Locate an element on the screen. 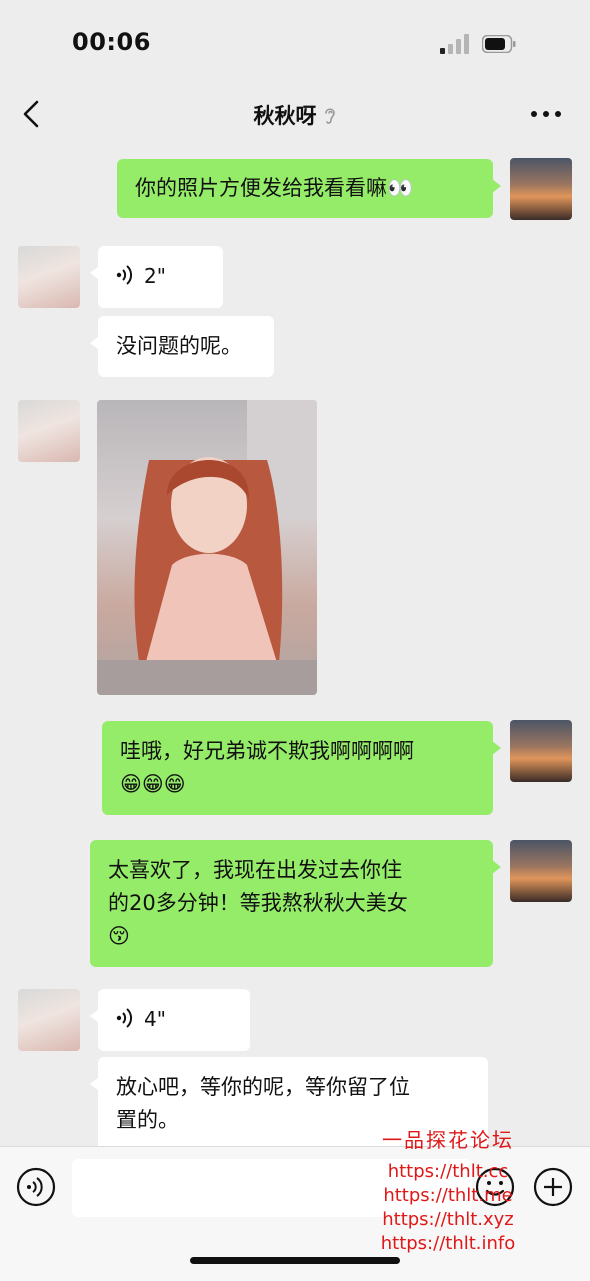 Image resolution: width=590 pixels, height=1281 pixels. message-line: 😚 is located at coordinates (119, 936).